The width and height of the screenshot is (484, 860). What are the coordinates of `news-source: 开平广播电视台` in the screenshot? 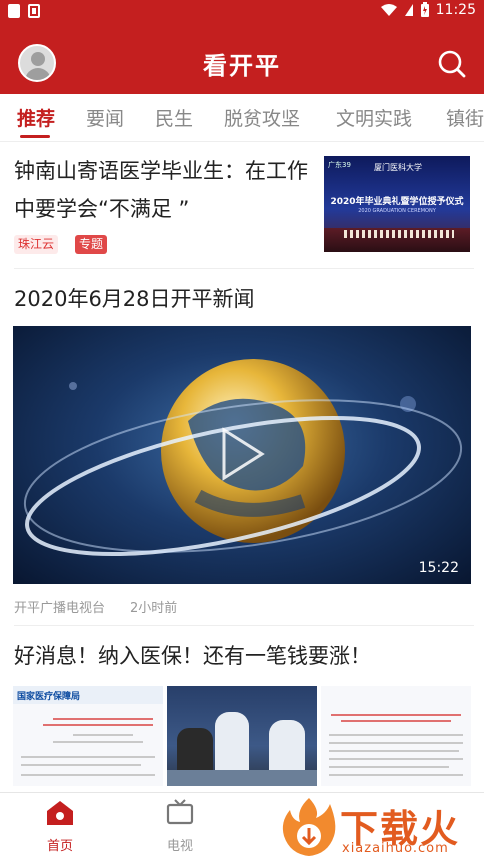 It's located at (60, 608).